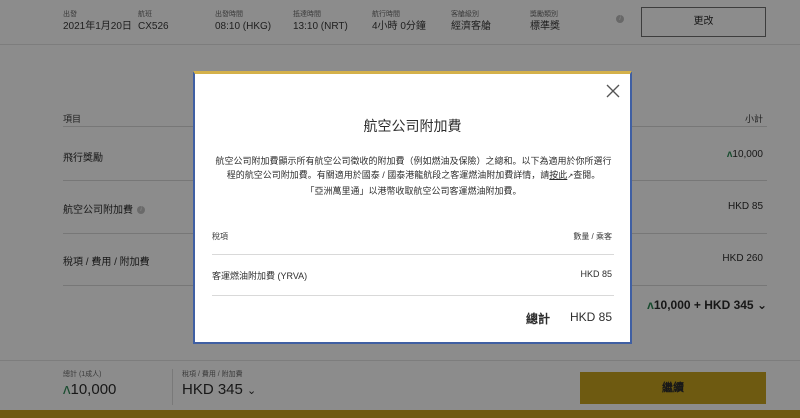  Describe the element at coordinates (558, 175) in the screenshot. I see `click-here-link: 按此` at that location.